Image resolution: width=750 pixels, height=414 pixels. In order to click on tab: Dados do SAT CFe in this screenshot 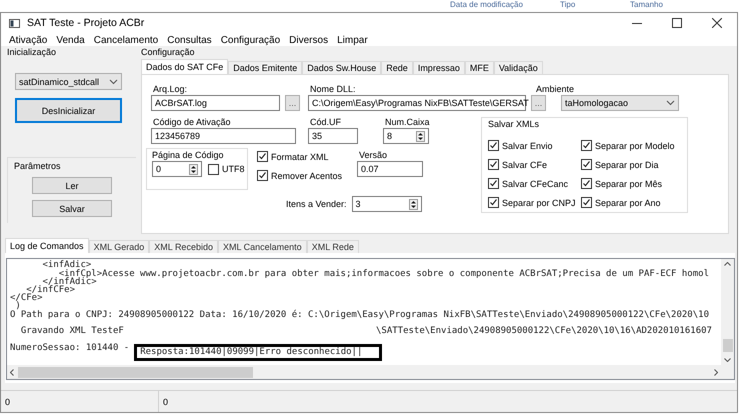, I will do `click(184, 66)`.